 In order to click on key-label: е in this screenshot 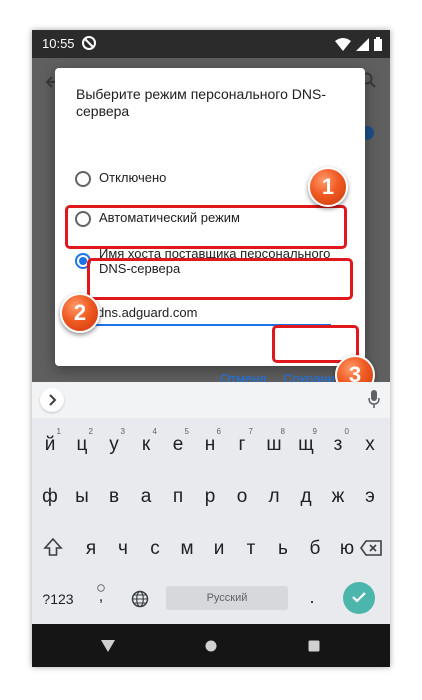, I will do `click(178, 444)`.